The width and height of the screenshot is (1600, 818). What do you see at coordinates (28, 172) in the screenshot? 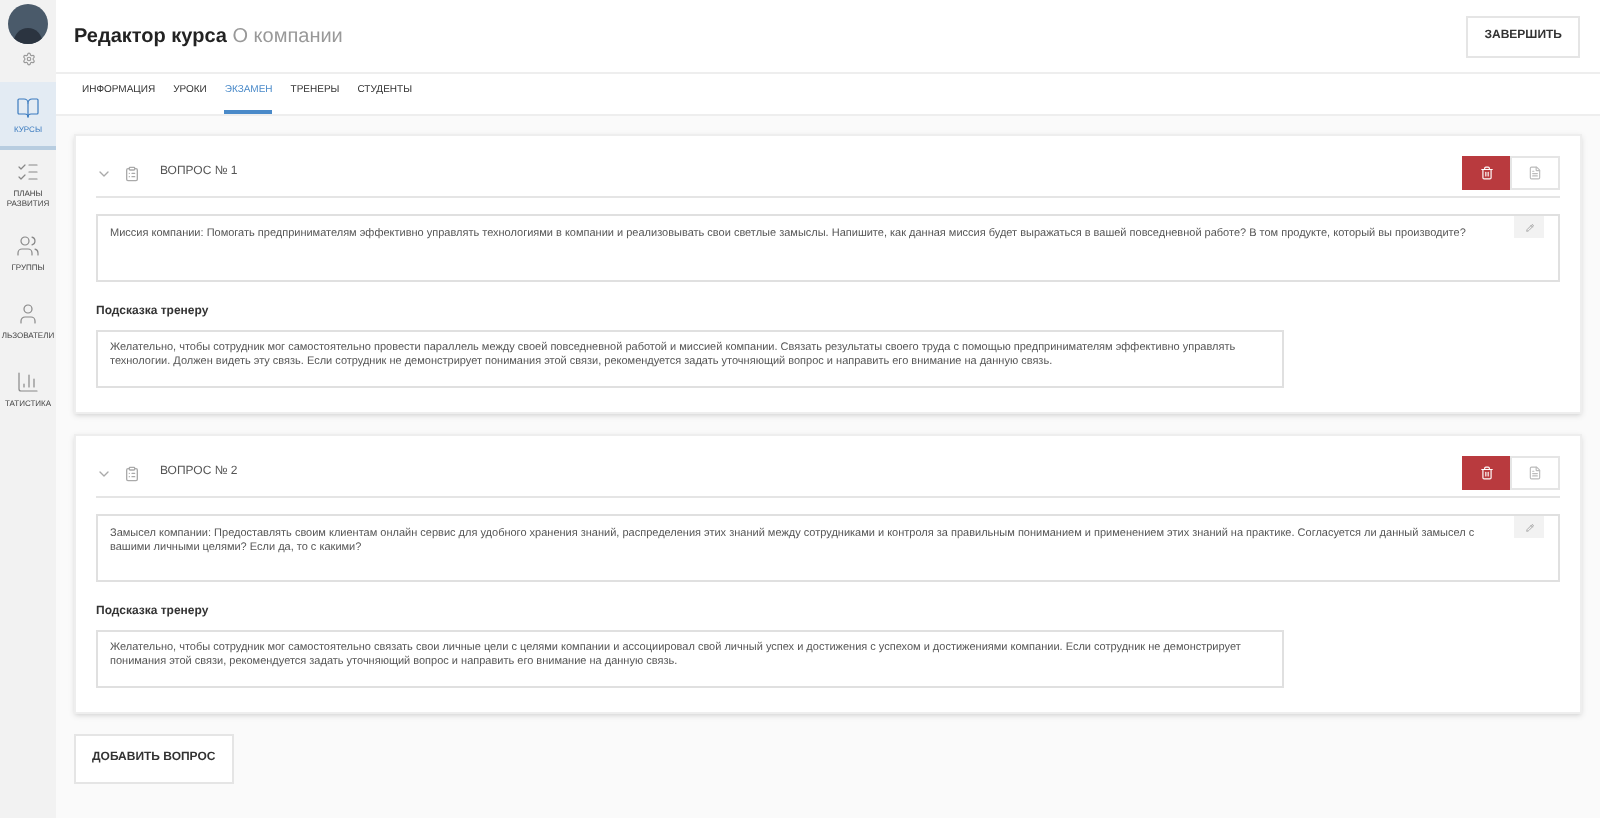
I see `checklist-icon` at bounding box center [28, 172].